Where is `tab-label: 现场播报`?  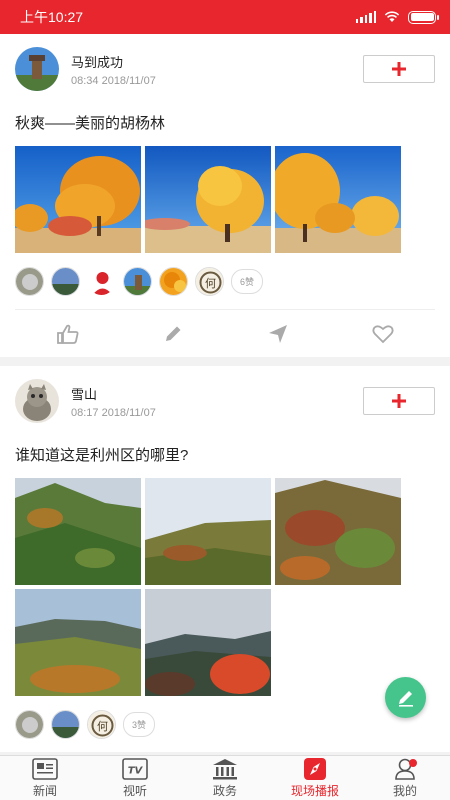 tab-label: 现场播报 is located at coordinates (314, 790).